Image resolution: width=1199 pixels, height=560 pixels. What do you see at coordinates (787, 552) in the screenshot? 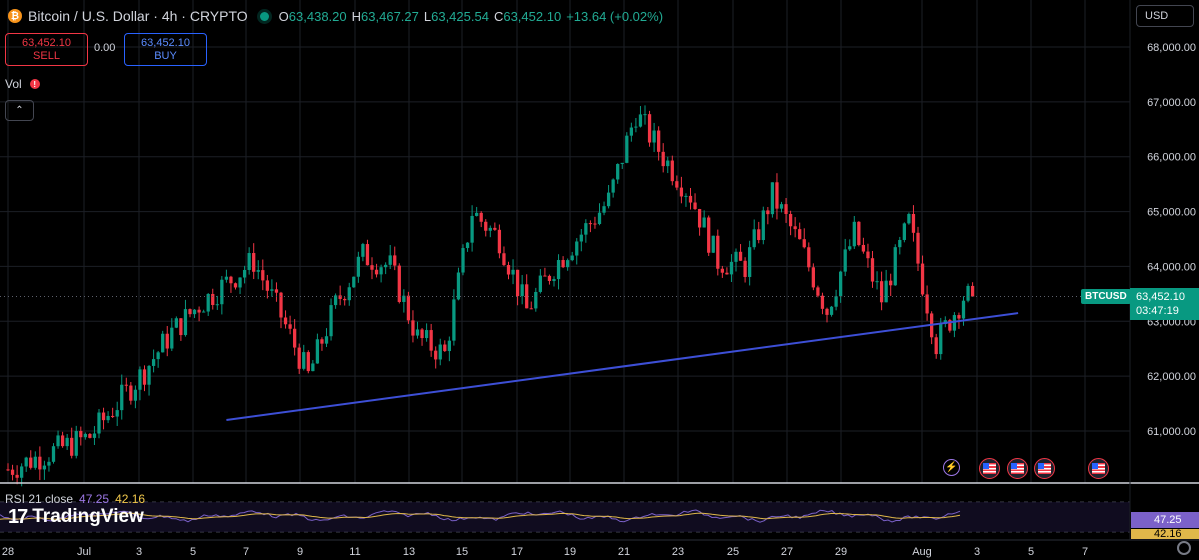
I see `x-tick-label: 27` at bounding box center [787, 552].